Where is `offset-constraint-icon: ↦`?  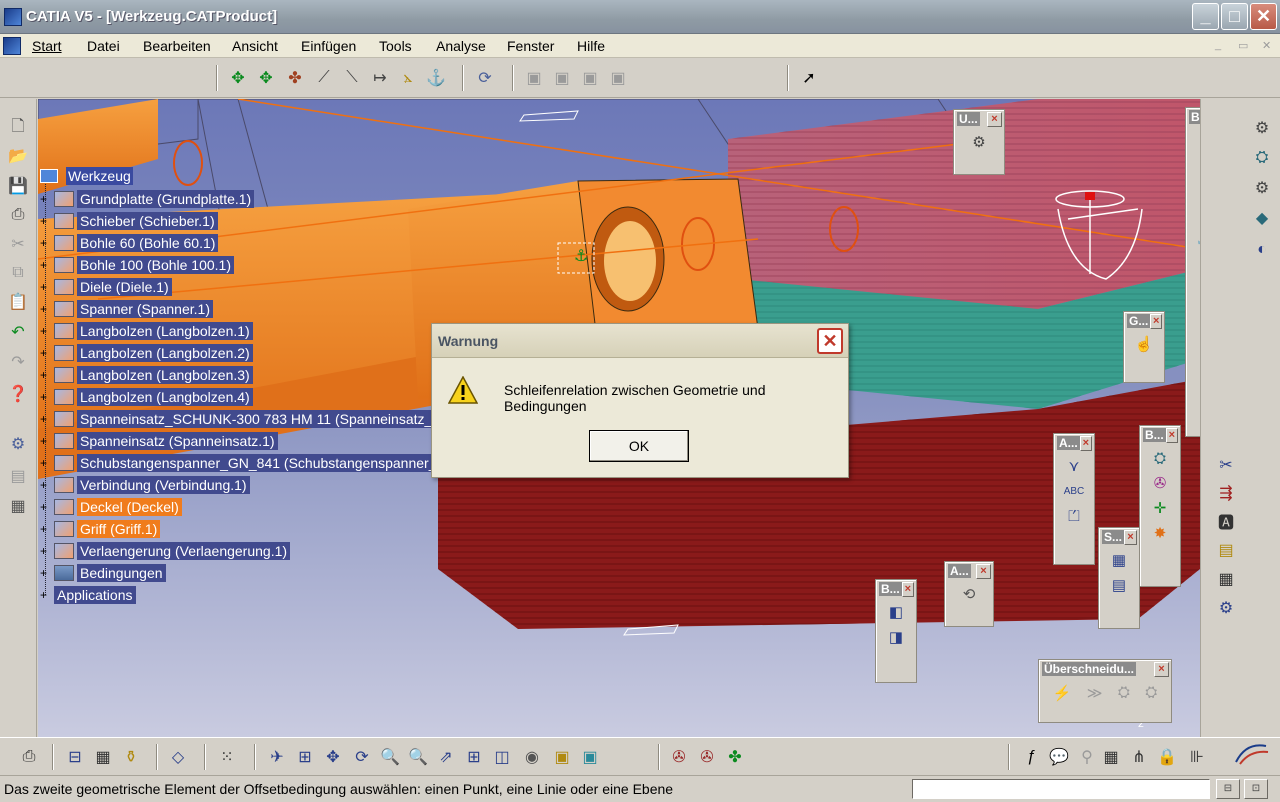 offset-constraint-icon: ↦ is located at coordinates (380, 78).